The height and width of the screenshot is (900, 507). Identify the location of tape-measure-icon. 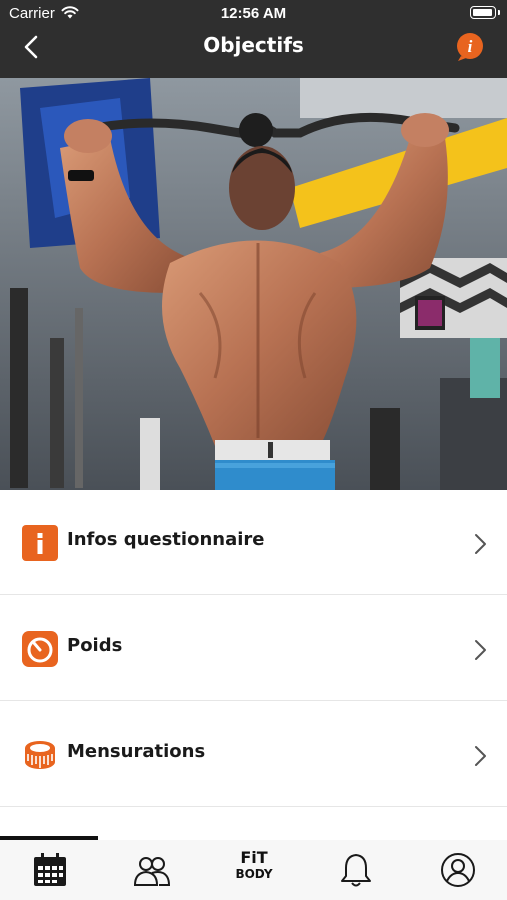
(40, 755).